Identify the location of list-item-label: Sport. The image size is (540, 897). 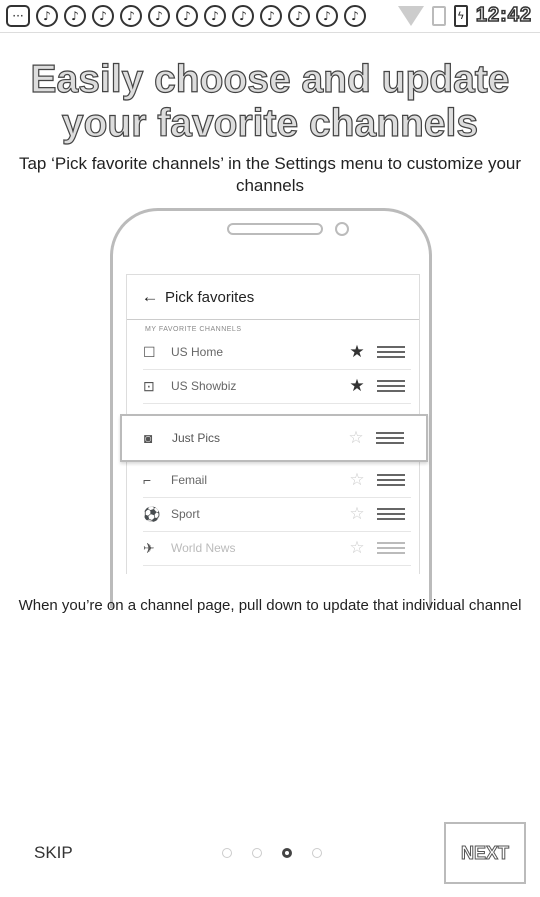
(185, 514).